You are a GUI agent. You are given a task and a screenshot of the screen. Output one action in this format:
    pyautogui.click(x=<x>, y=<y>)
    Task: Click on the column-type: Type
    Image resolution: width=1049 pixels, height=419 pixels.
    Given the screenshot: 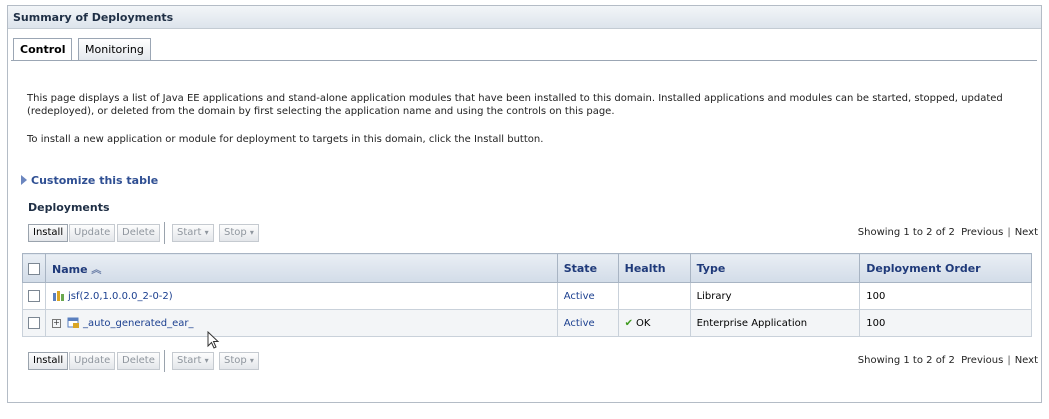 What is the action you would take?
    pyautogui.click(x=775, y=268)
    